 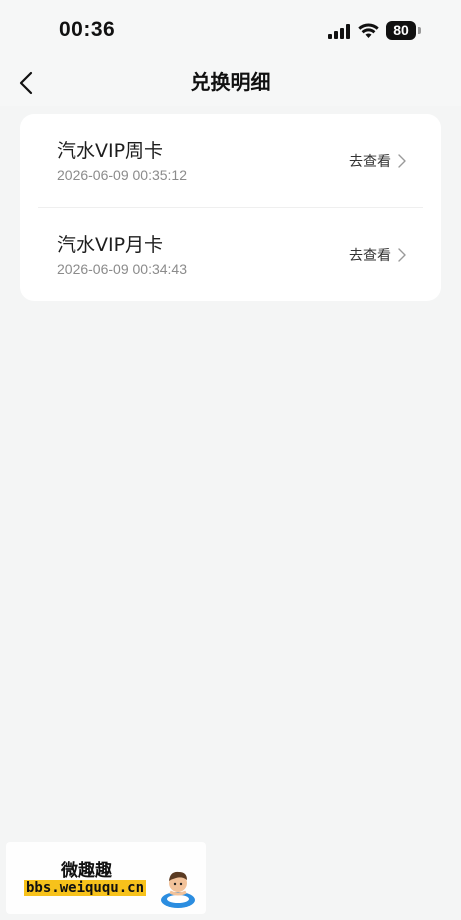 What do you see at coordinates (401, 30) in the screenshot?
I see `battery-level: 80` at bounding box center [401, 30].